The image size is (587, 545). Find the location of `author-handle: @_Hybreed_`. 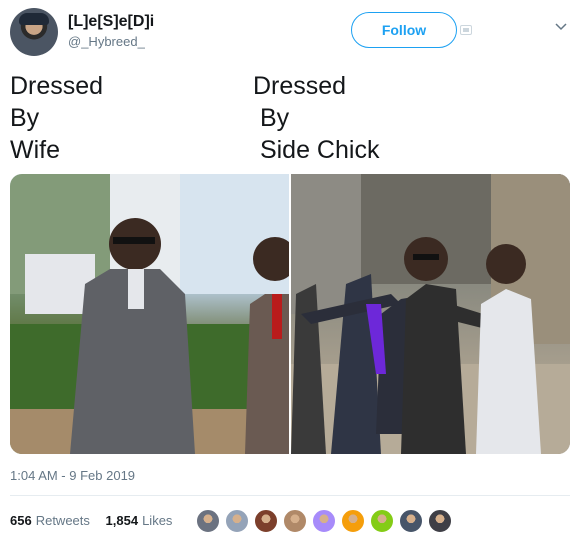

author-handle: @_Hybreed_ is located at coordinates (106, 41).